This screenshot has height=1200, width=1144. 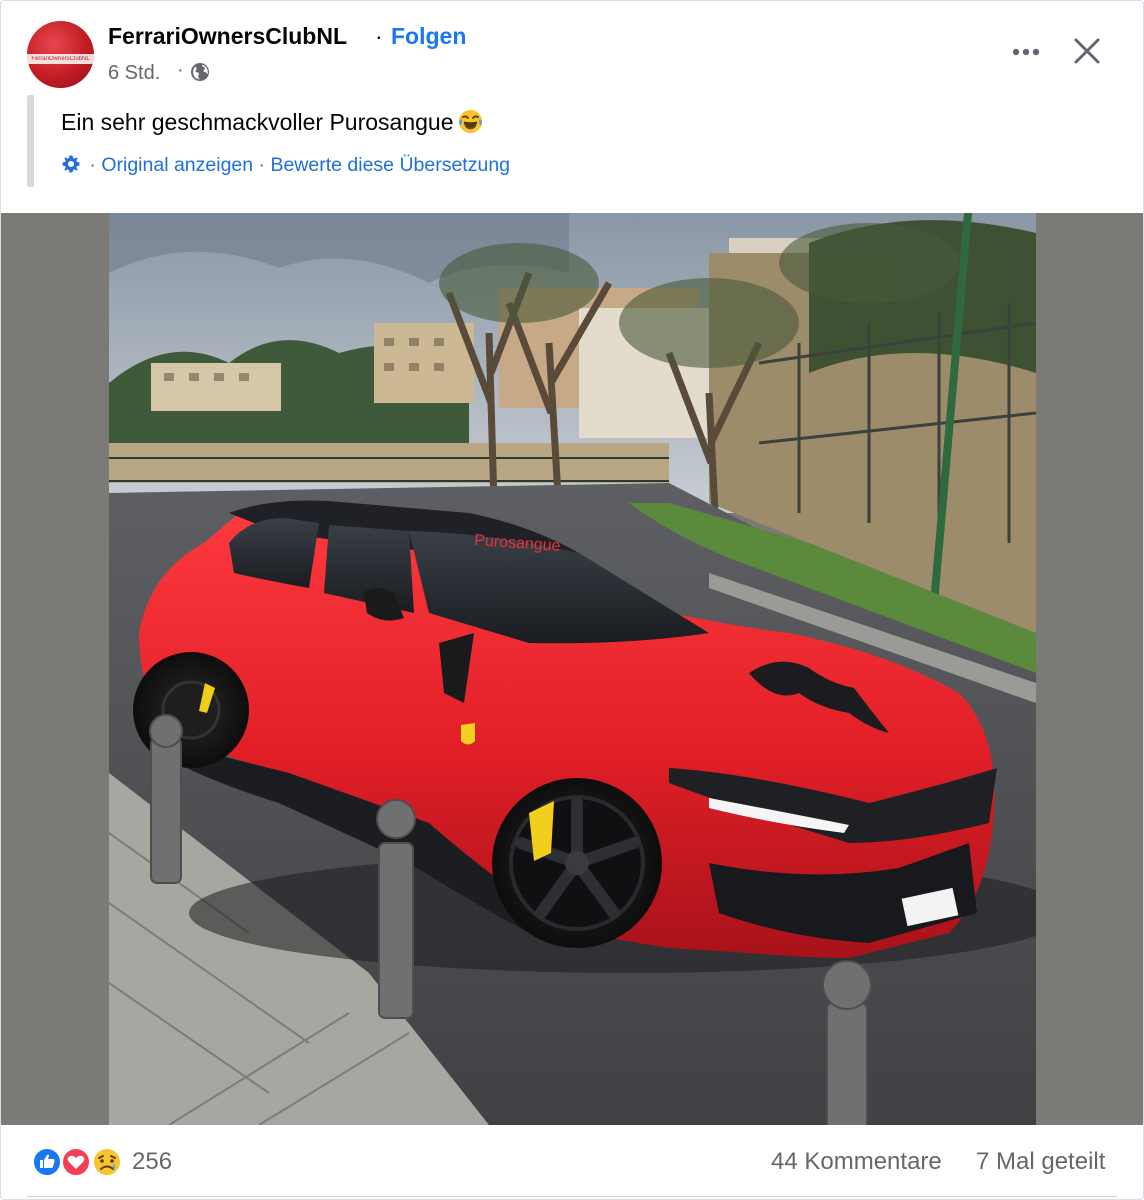 What do you see at coordinates (227, 36) in the screenshot?
I see `page-name: FerrariOwnersClubNL` at bounding box center [227, 36].